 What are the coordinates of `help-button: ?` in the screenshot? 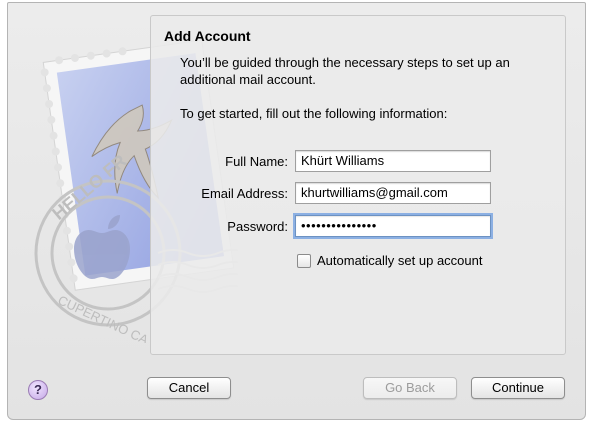 It's located at (38, 390).